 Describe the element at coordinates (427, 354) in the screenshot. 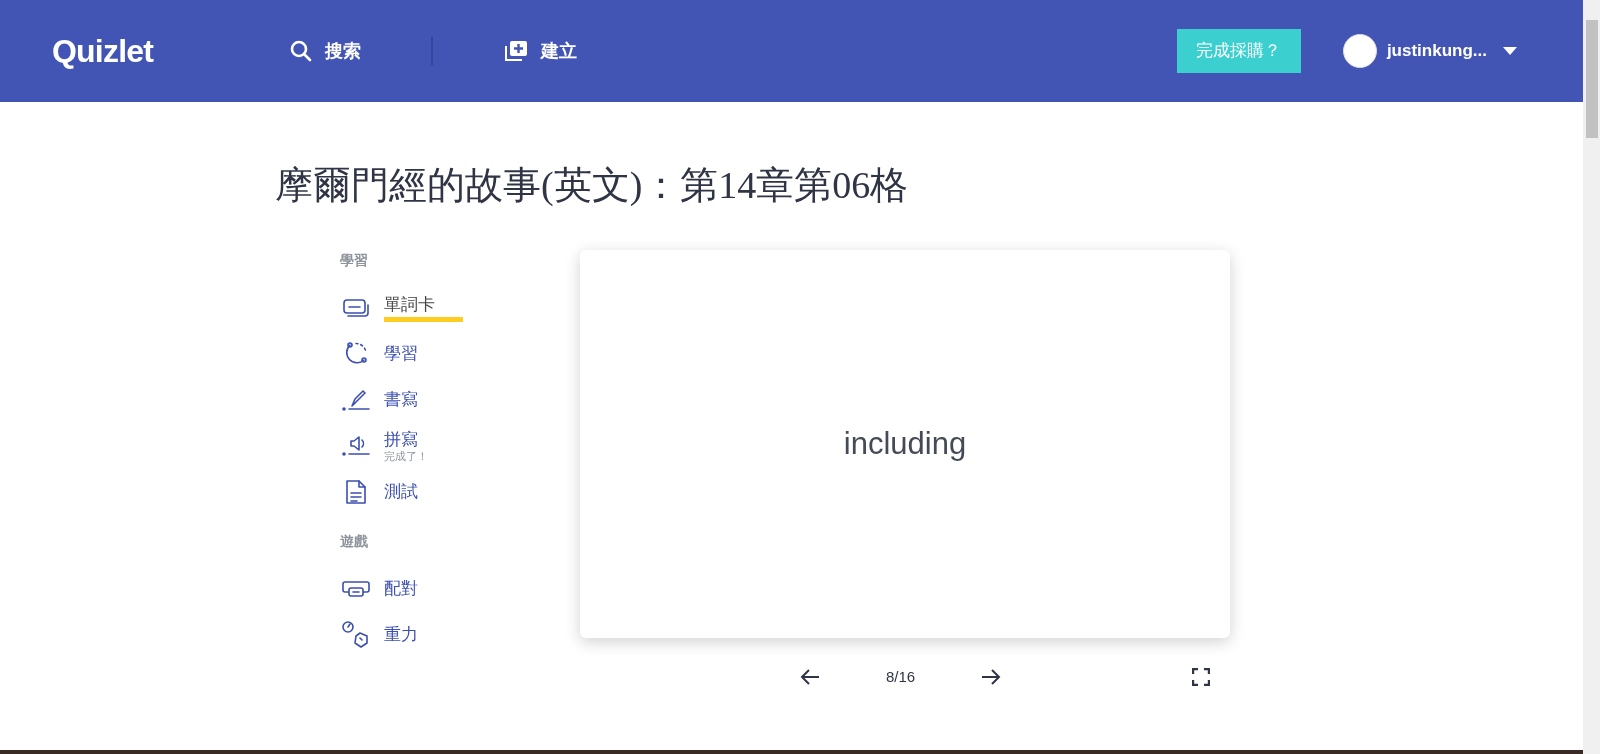

I see `mode-link: 學習` at that location.